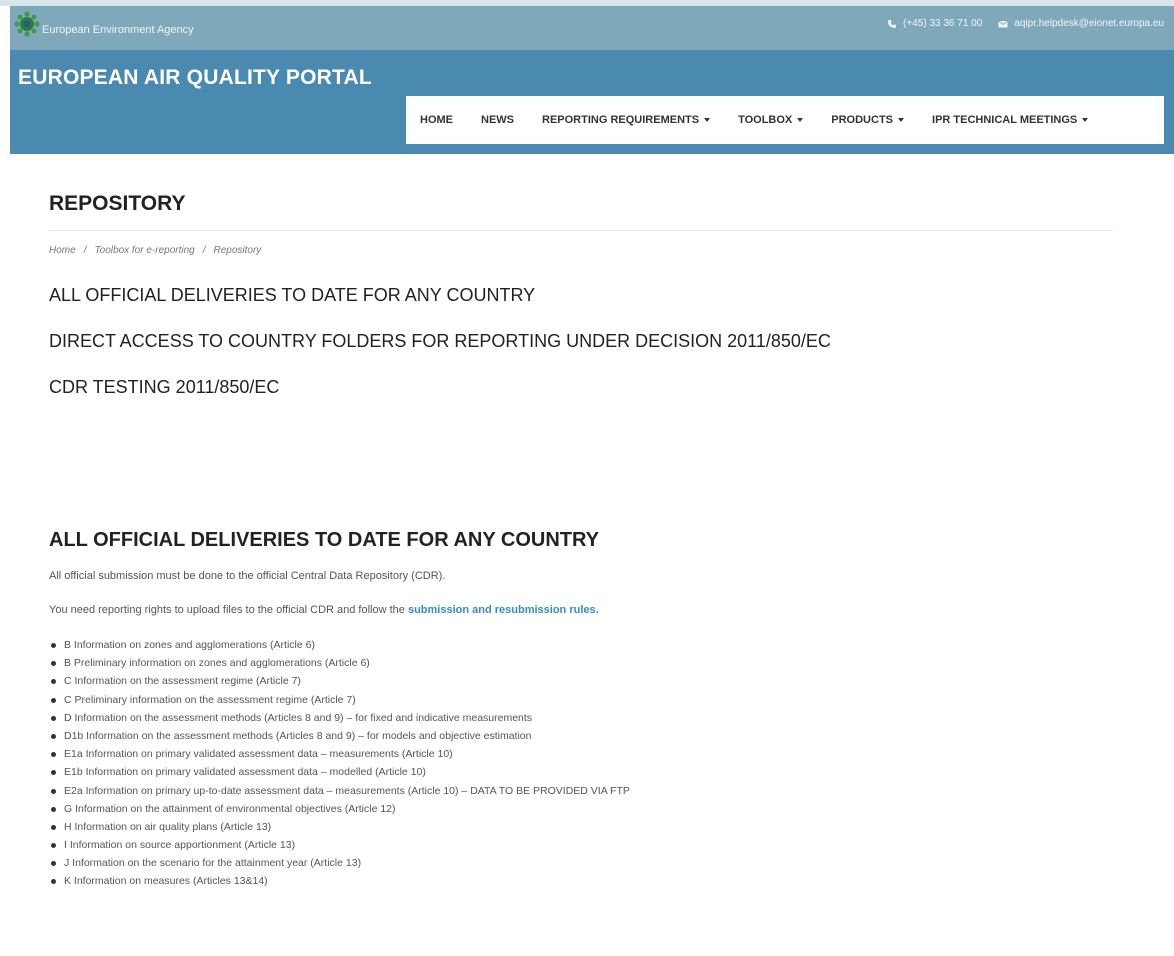 The height and width of the screenshot is (956, 1174). Describe the element at coordinates (117, 203) in the screenshot. I see `page-title: REPOSITORY` at that location.